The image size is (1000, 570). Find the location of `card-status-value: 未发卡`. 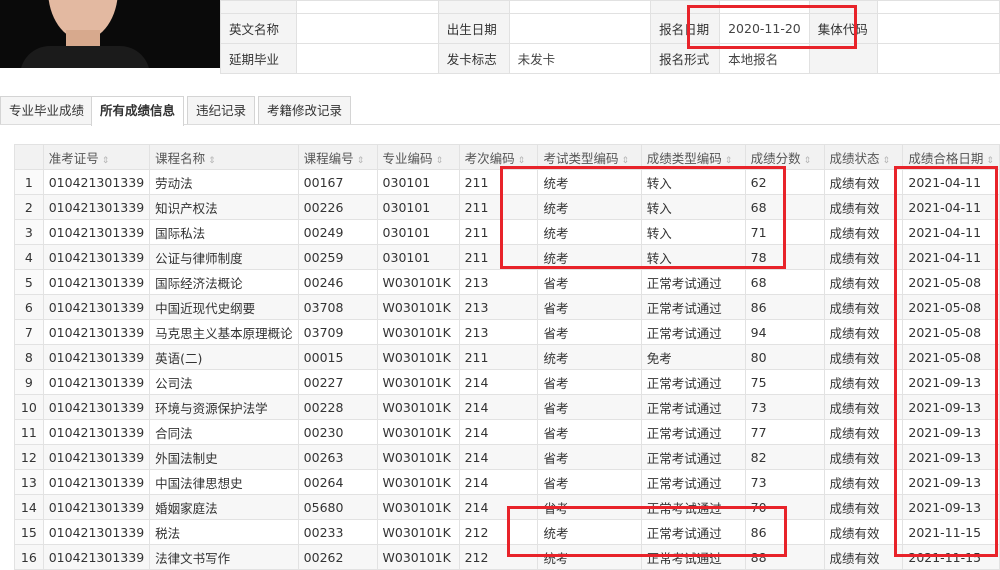

card-status-value: 未发卡 is located at coordinates (580, 58).